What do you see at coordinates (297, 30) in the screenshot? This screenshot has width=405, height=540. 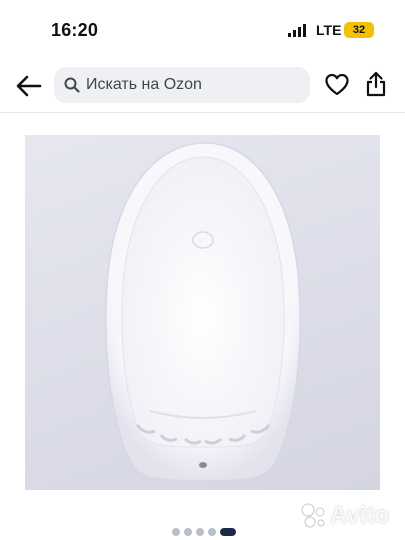 I see `signal-icon` at bounding box center [297, 30].